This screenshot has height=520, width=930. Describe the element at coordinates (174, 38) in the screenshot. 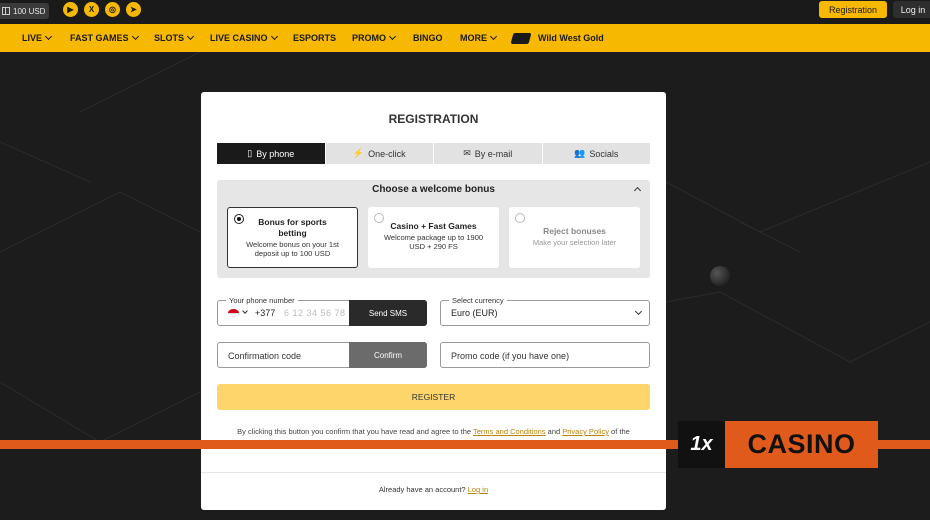

I see `nav-item-slots: SLOTS` at that location.